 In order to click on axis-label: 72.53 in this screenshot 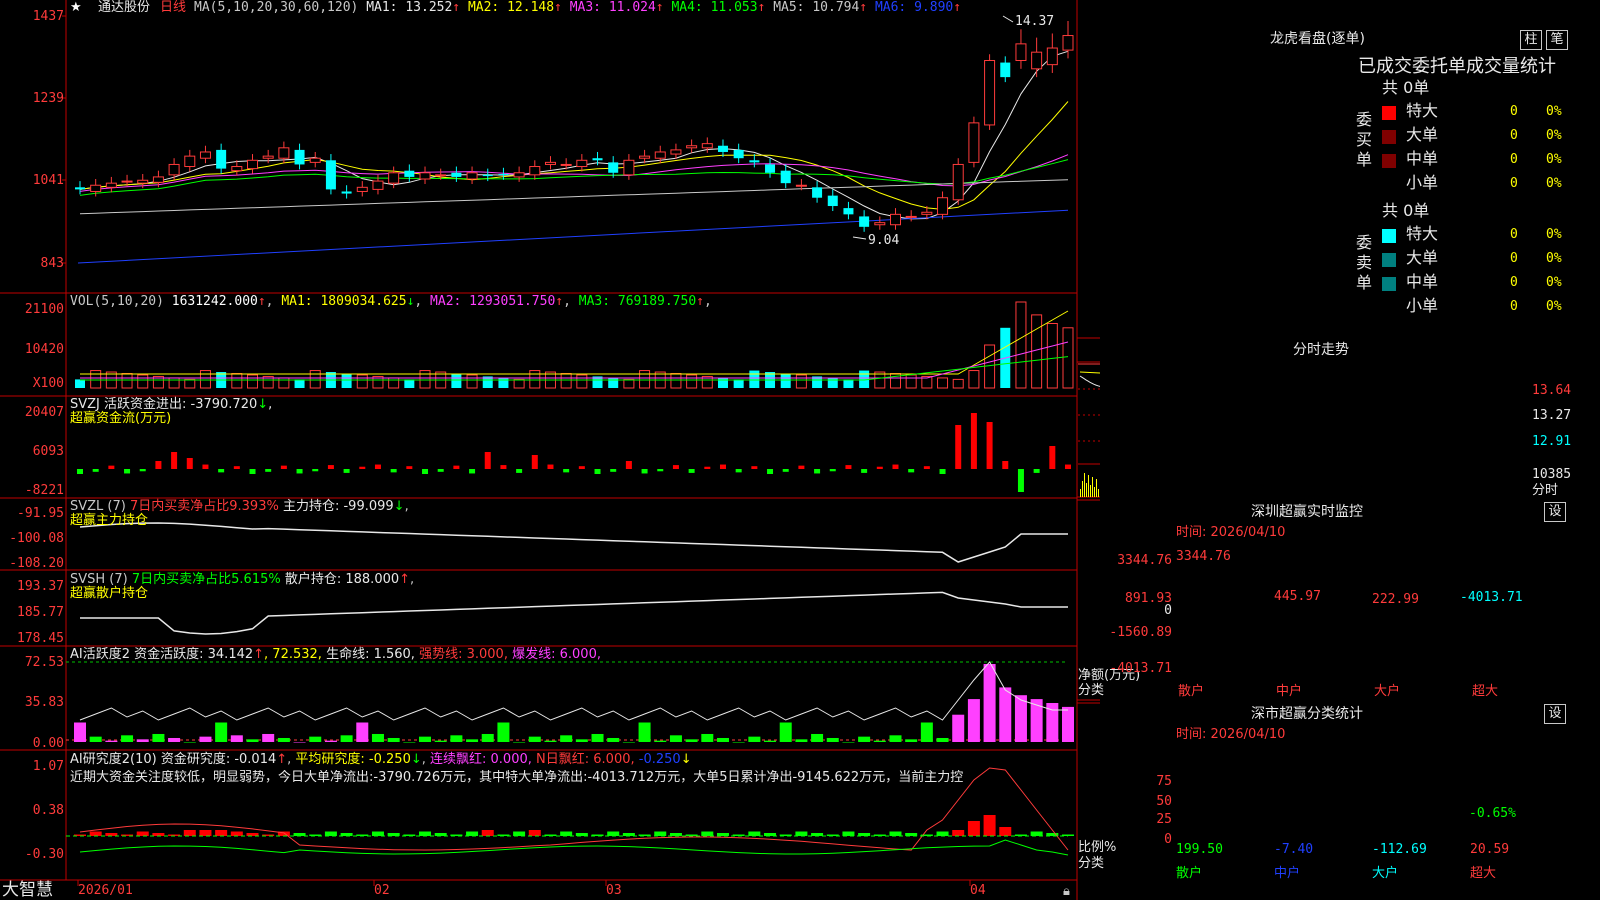, I will do `click(44, 662)`.